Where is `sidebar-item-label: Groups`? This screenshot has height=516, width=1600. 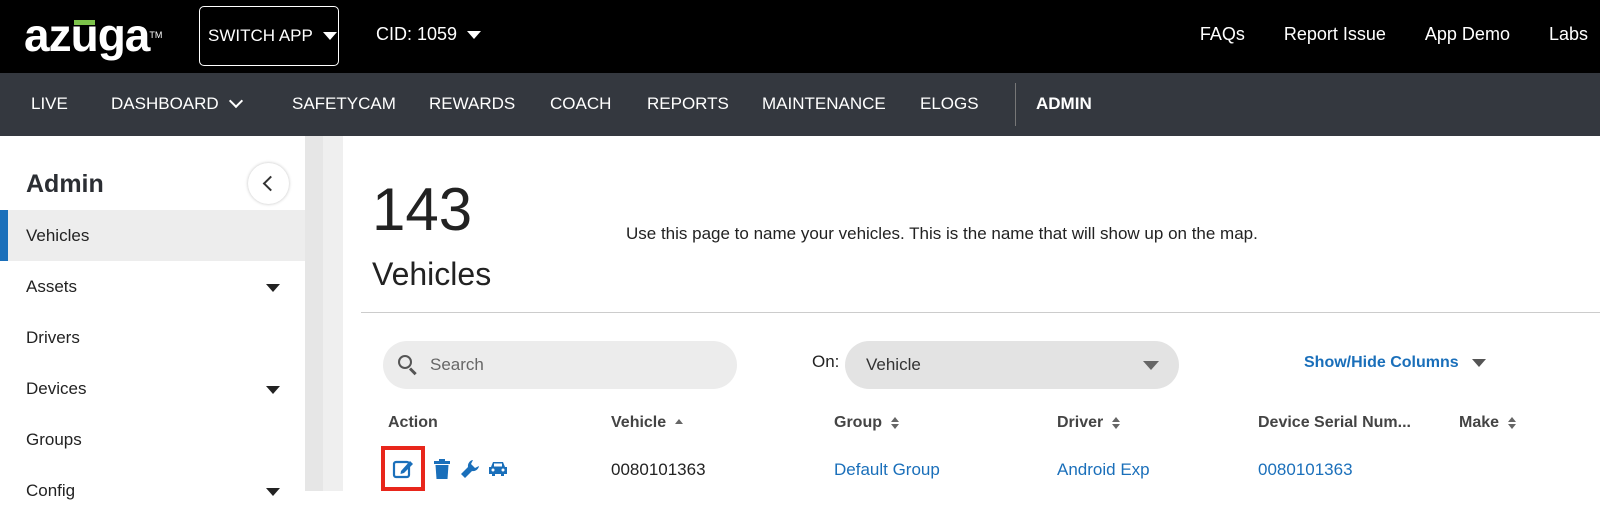 sidebar-item-label: Groups is located at coordinates (54, 439).